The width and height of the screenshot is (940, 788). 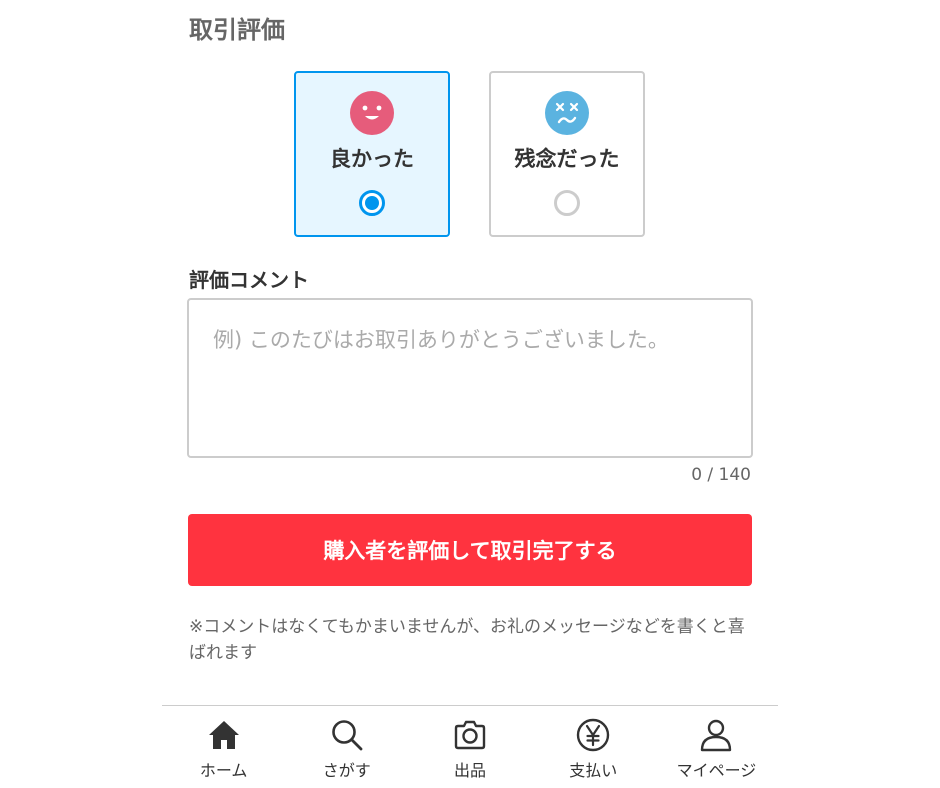 I want to click on home-icon, so click(x=223, y=735).